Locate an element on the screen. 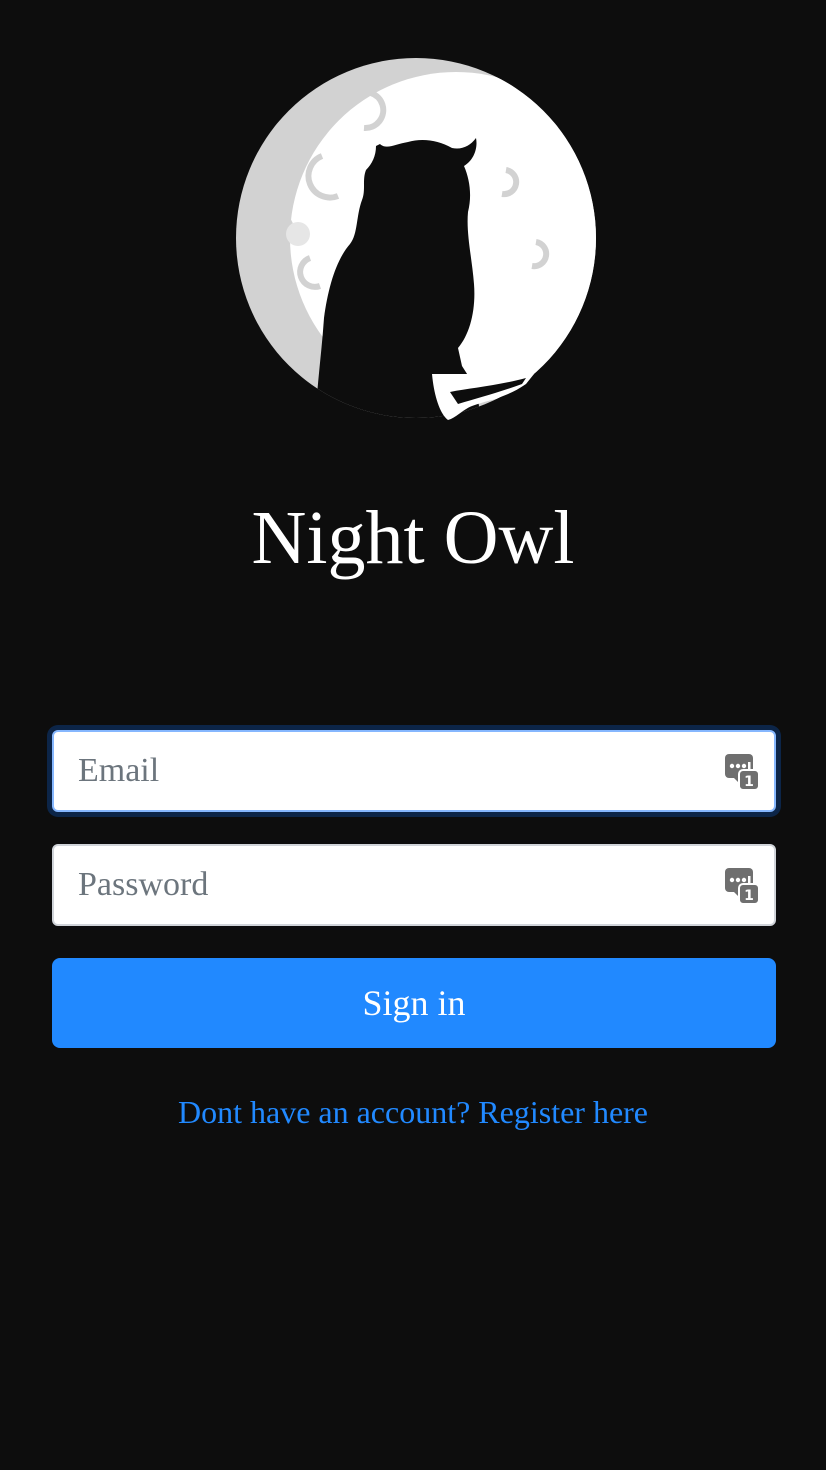 The image size is (826, 1470). email-field-wrapper: 1 is located at coordinates (414, 771).